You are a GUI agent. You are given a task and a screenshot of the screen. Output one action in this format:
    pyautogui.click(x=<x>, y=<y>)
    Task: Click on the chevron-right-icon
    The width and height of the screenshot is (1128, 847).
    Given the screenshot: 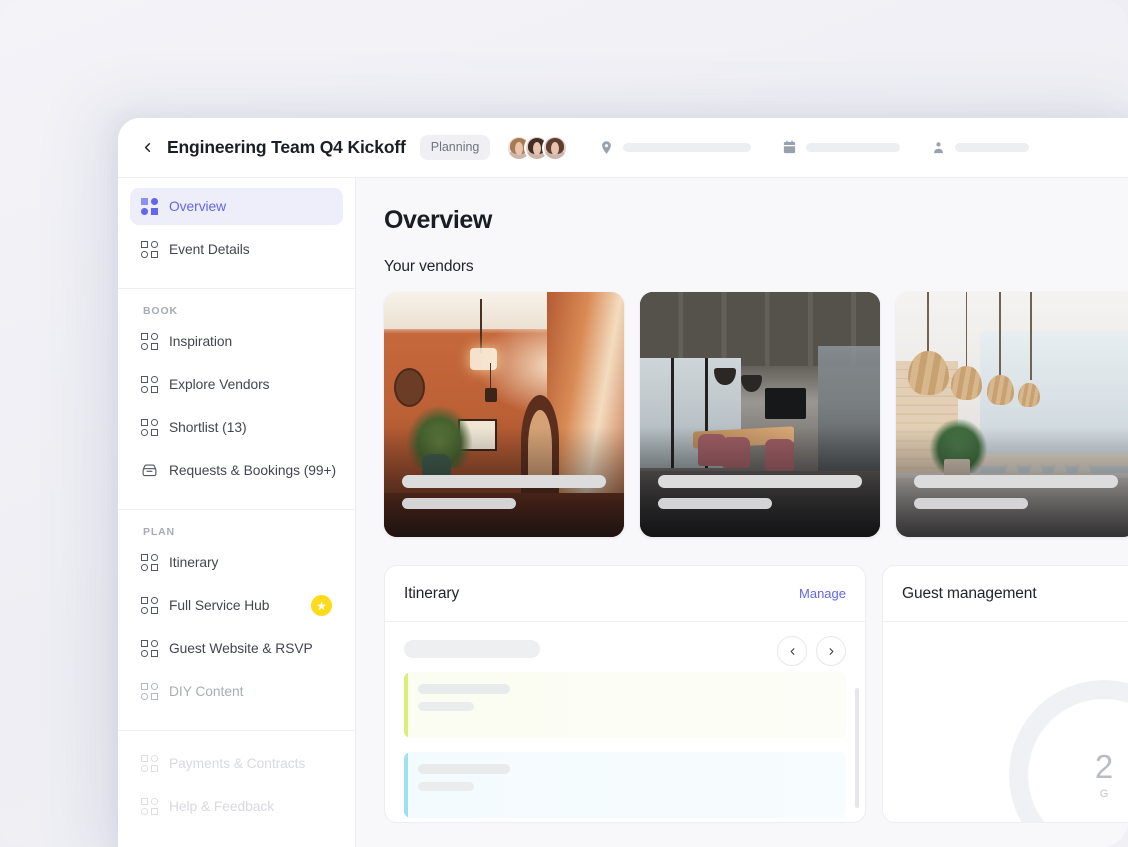 What is the action you would take?
    pyautogui.click(x=831, y=651)
    